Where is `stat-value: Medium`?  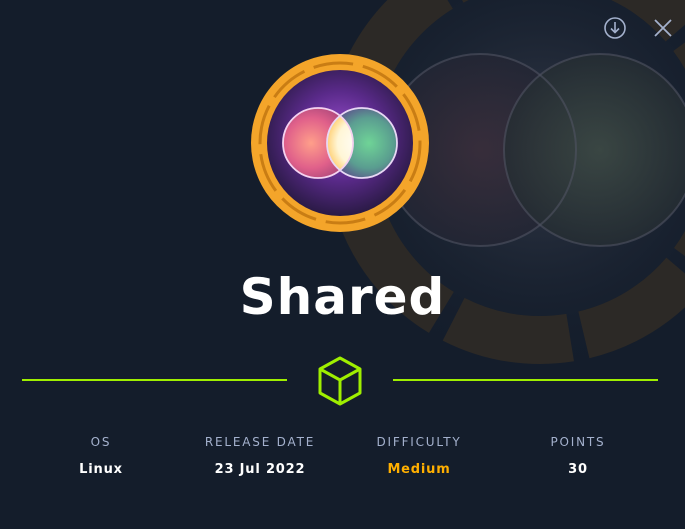
stat-value: Medium is located at coordinates (419, 469).